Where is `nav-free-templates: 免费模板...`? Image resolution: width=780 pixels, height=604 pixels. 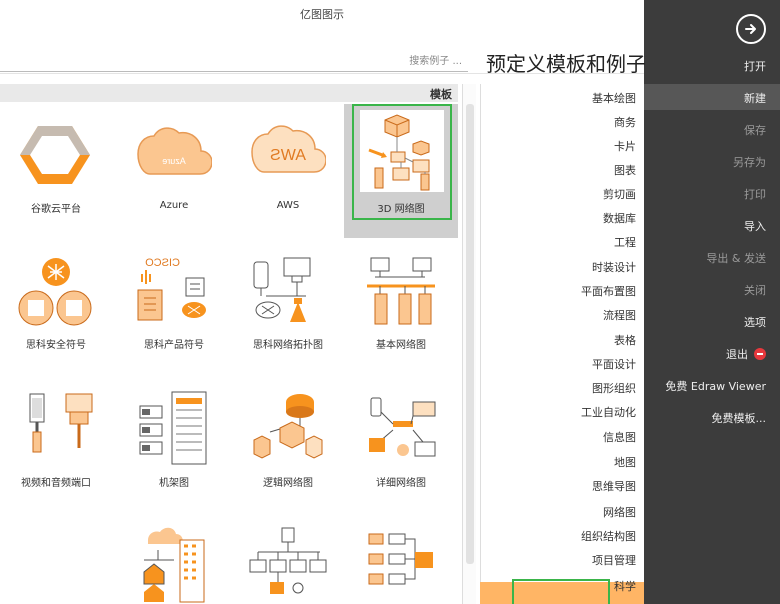 nav-free-templates: 免费模板... is located at coordinates (739, 418).